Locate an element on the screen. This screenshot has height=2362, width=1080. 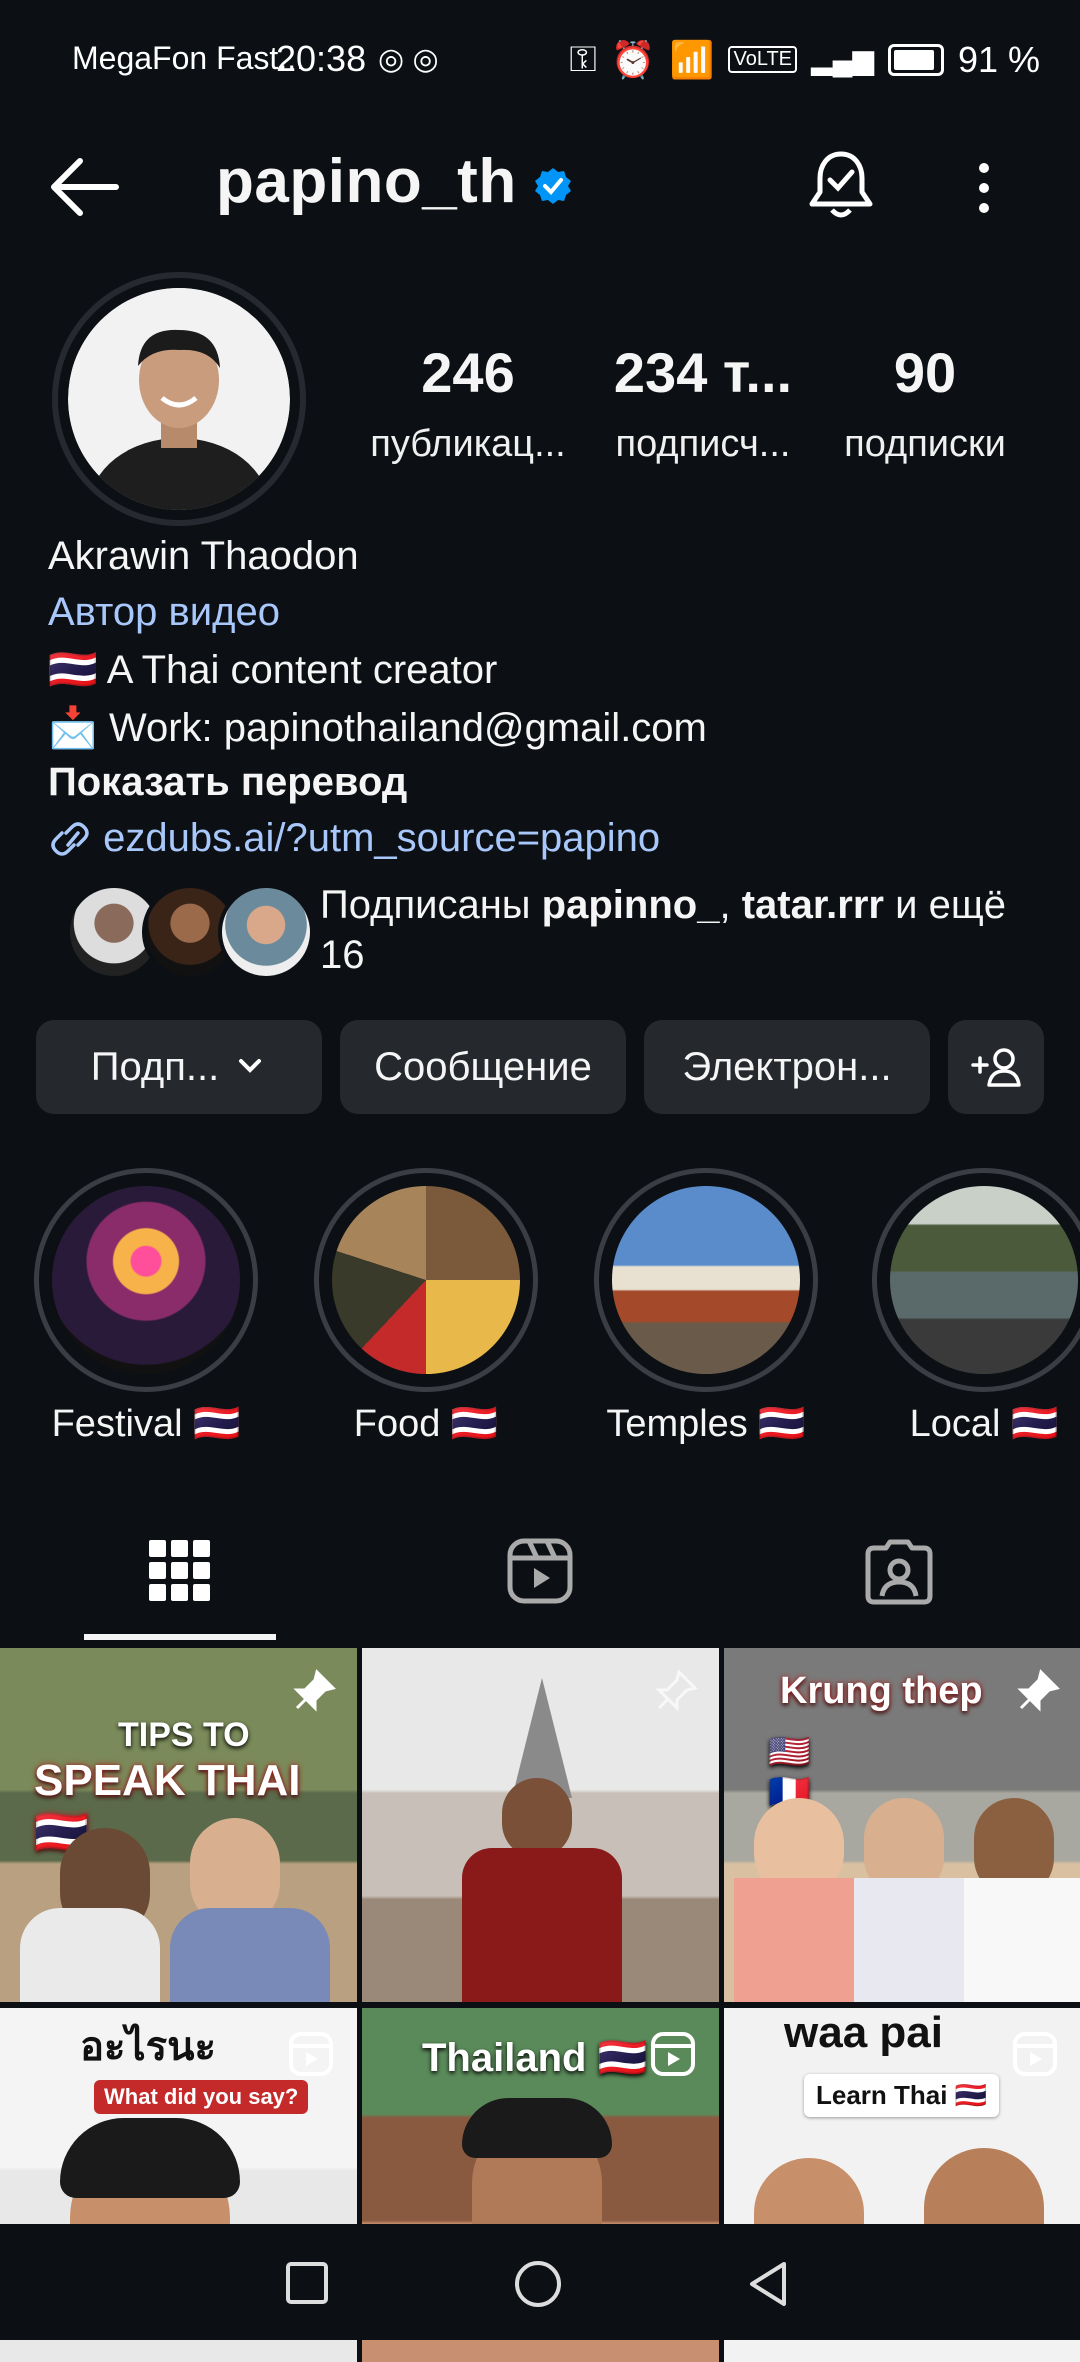
mutual-followers-avatars is located at coordinates (190, 932).